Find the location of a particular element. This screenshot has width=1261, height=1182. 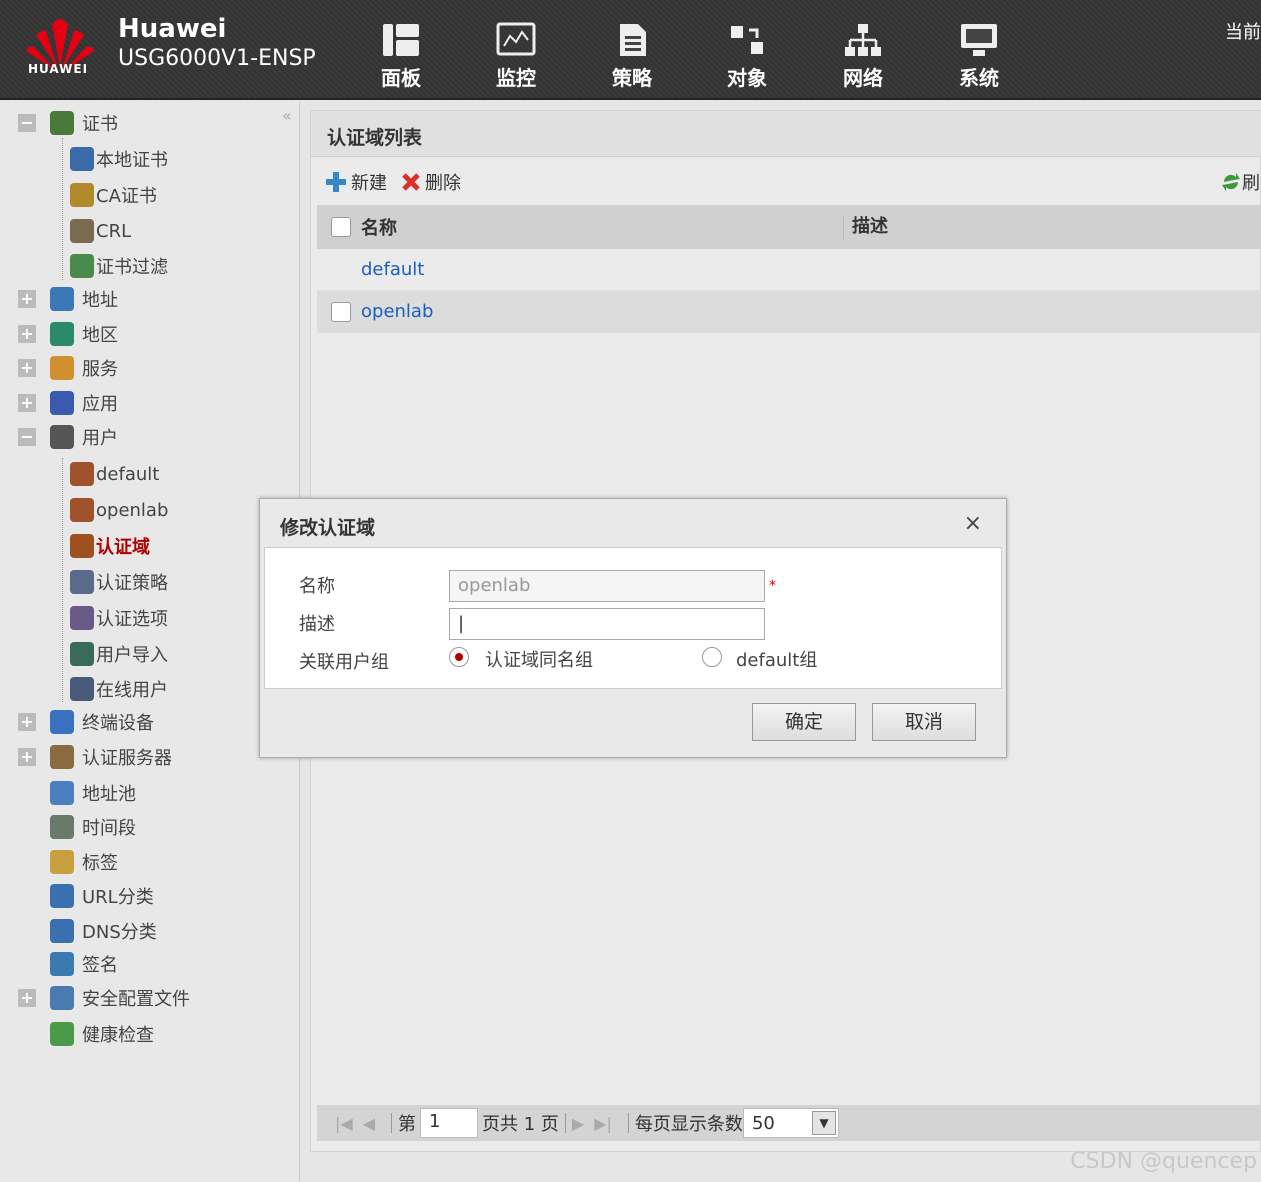

refresh-button: 刷 is located at coordinates (1240, 182).